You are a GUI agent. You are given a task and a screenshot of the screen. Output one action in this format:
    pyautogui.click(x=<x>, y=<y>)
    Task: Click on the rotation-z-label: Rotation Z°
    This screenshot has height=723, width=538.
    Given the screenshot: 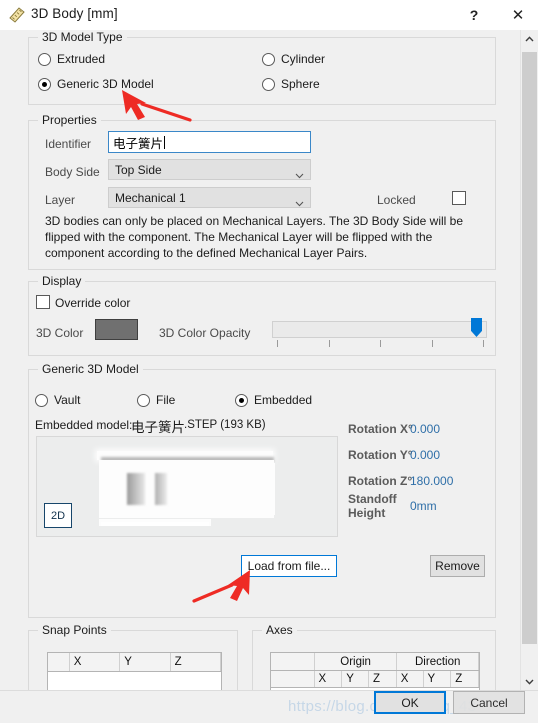 What is the action you would take?
    pyautogui.click(x=380, y=481)
    